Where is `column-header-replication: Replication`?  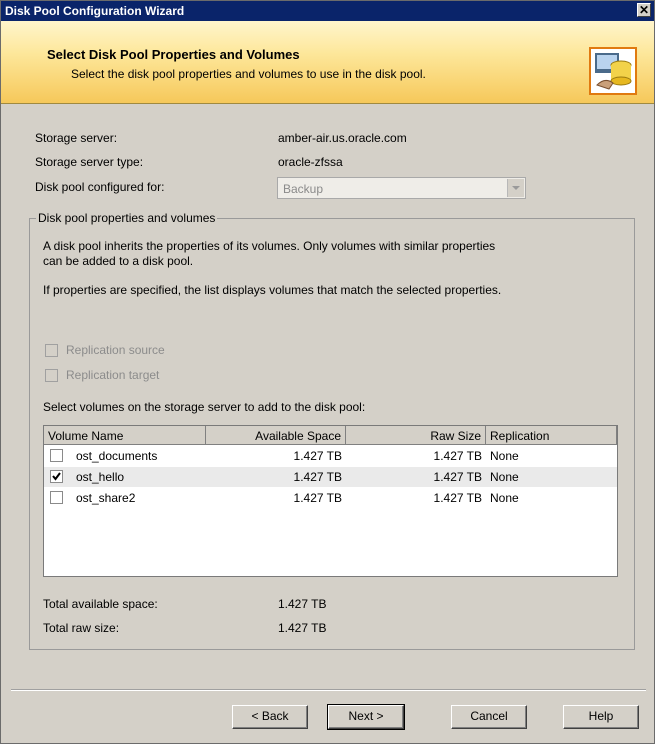
column-header-replication: Replication is located at coordinates (551, 435).